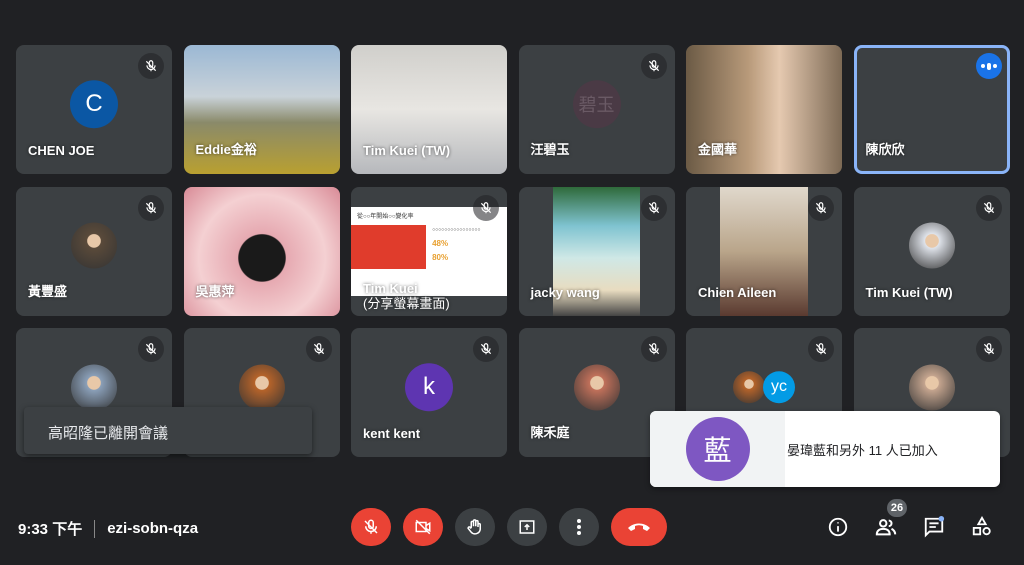 The width and height of the screenshot is (1024, 565). I want to click on participant-tile: jacky wang, so click(596, 251).